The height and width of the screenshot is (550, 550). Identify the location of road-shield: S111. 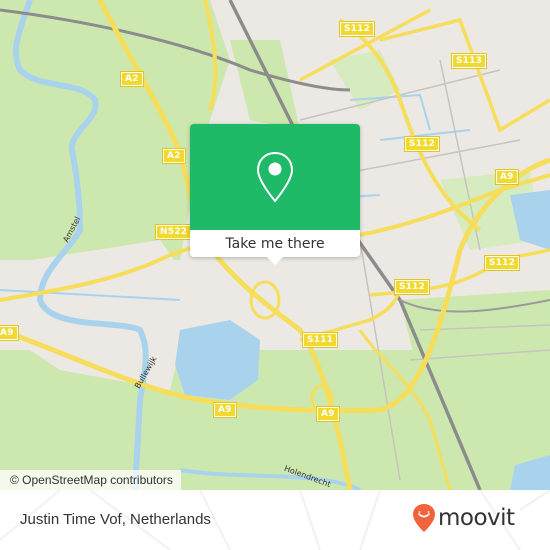
(320, 340).